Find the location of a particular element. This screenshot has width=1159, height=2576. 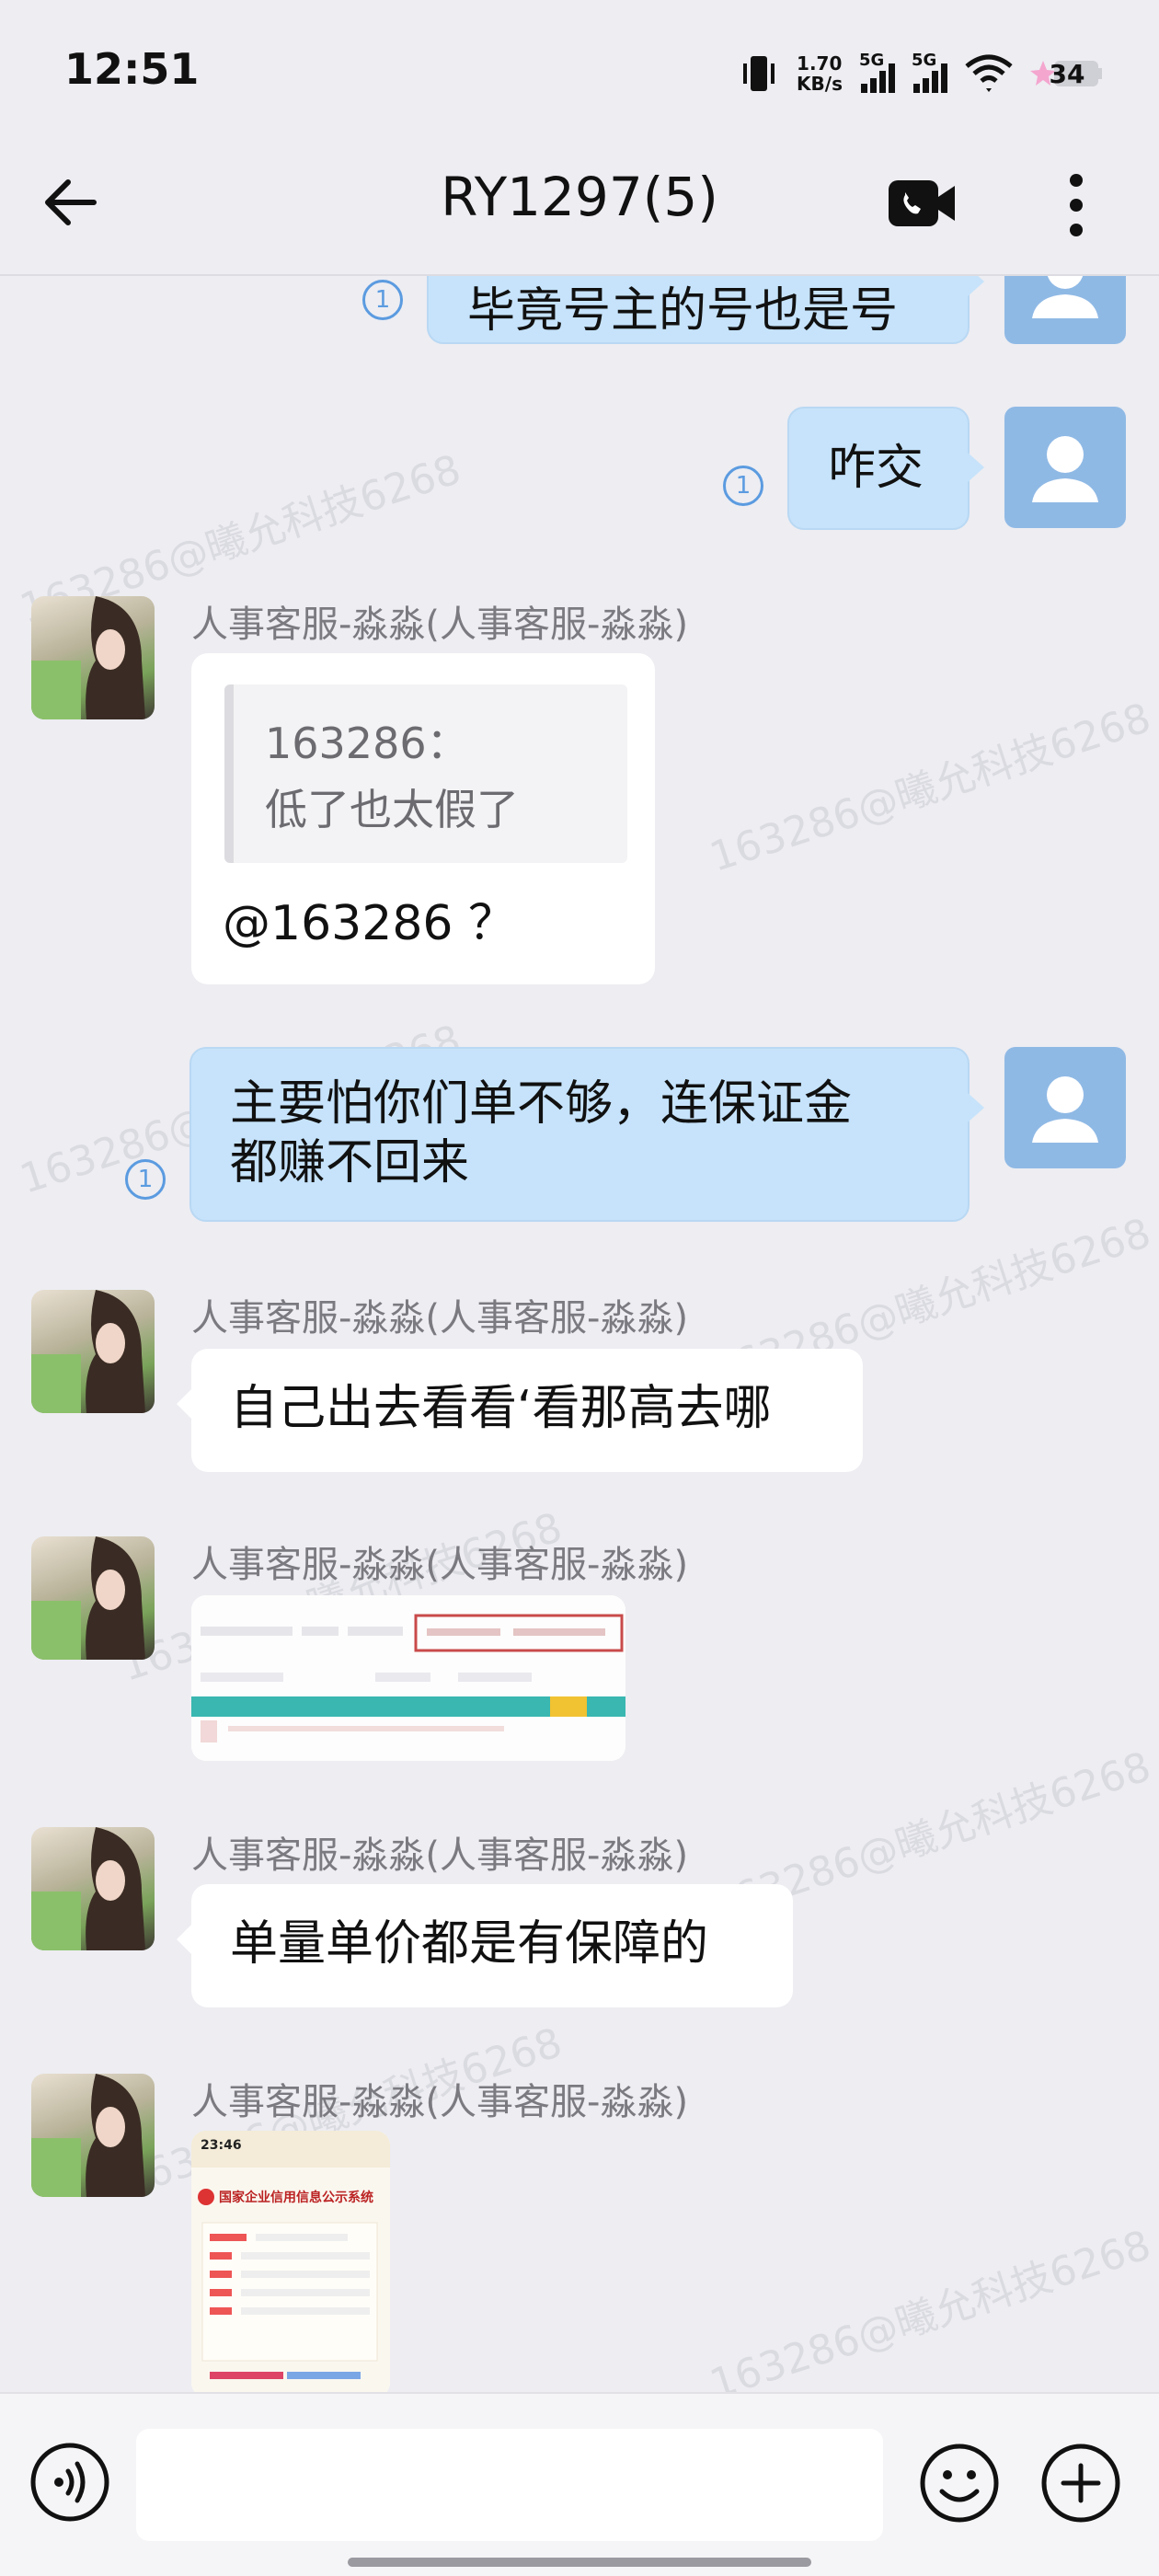

status-icons: 1.70 KB/s 5G 5G 34 is located at coordinates (921, 73).